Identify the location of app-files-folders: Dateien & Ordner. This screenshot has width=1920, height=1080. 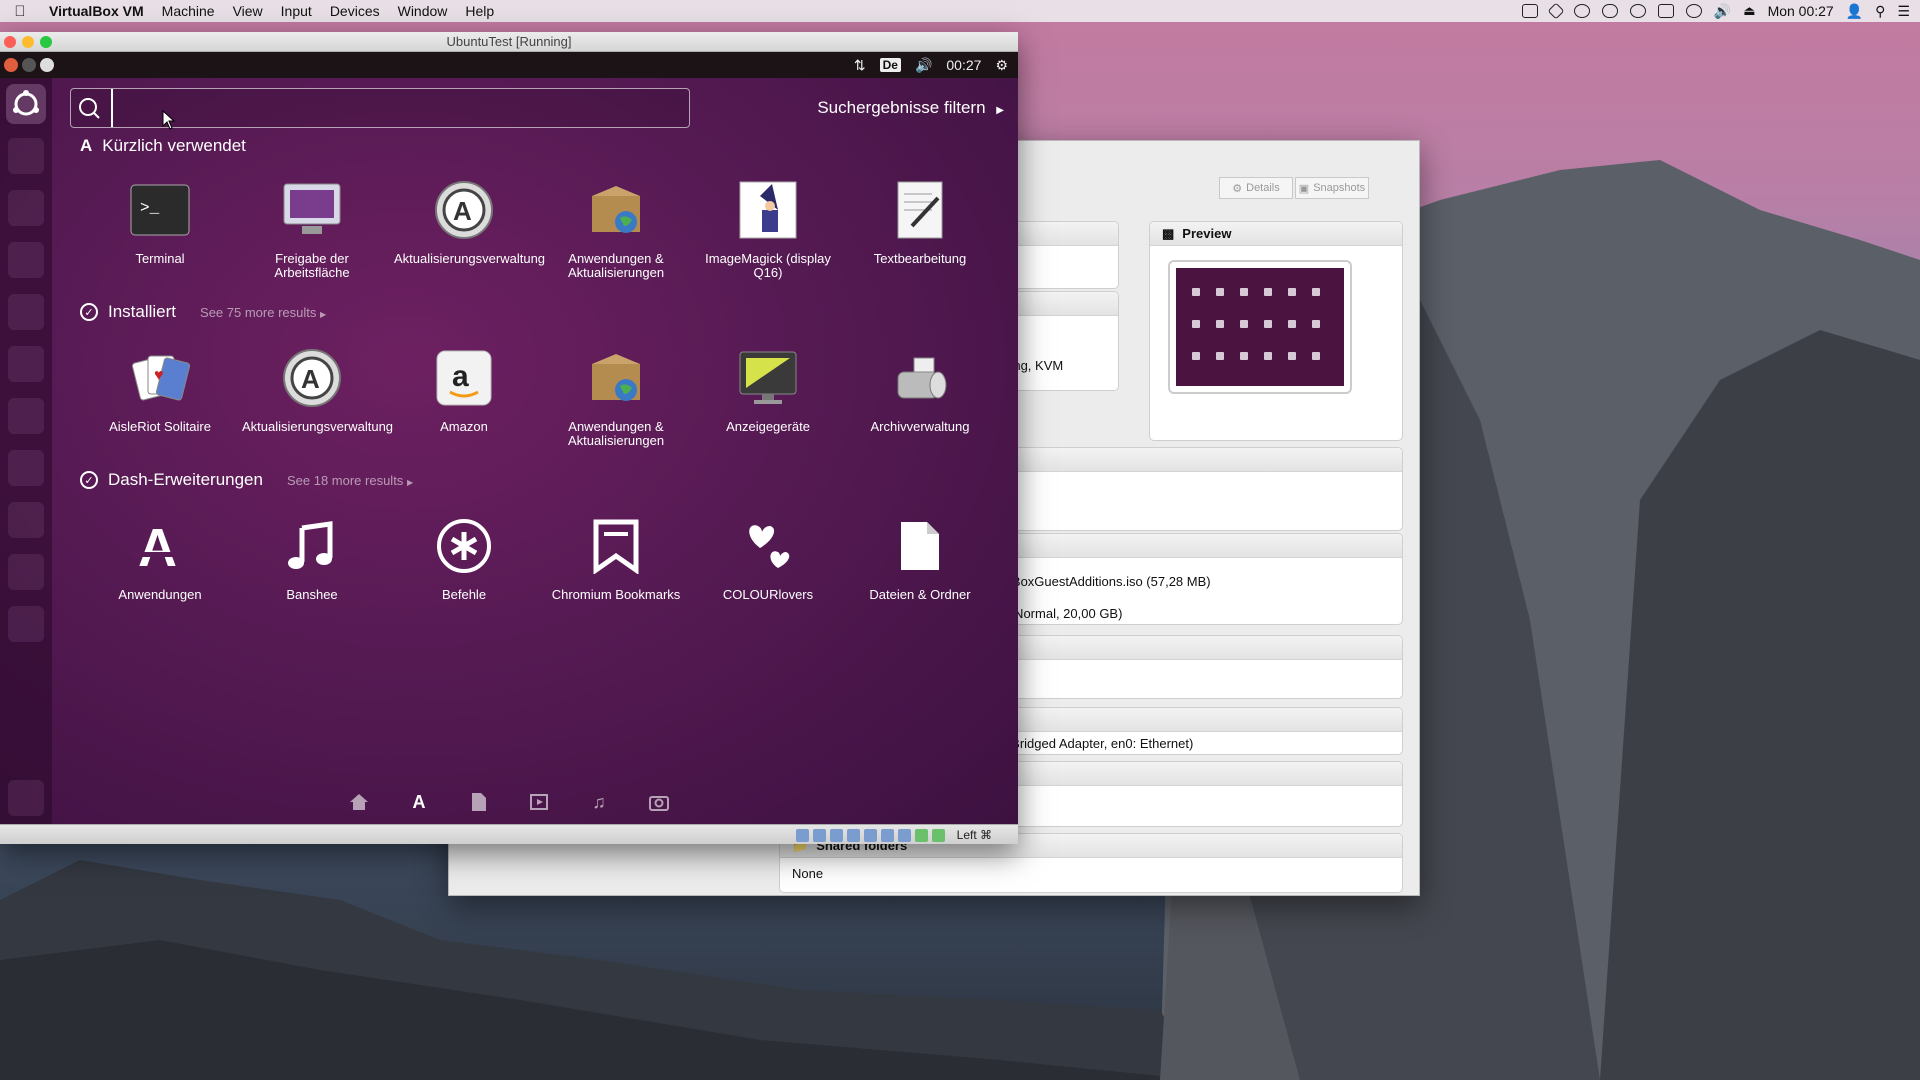
(920, 559).